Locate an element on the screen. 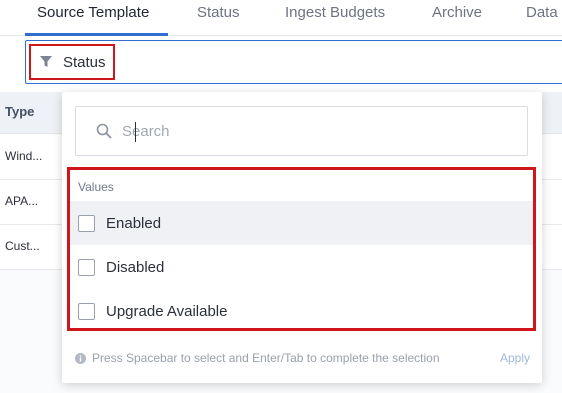 The image size is (562, 393). option-label: Enabled is located at coordinates (134, 223).